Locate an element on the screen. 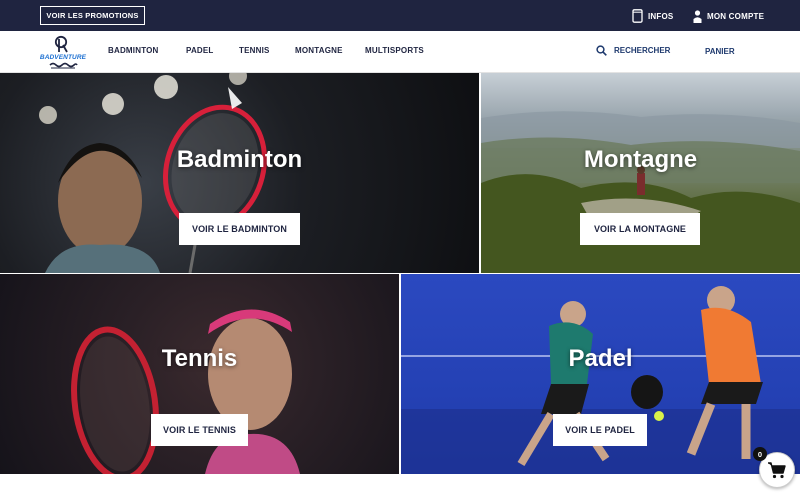  tile-padel-button: VOIR LE PADEL is located at coordinates (600, 430).